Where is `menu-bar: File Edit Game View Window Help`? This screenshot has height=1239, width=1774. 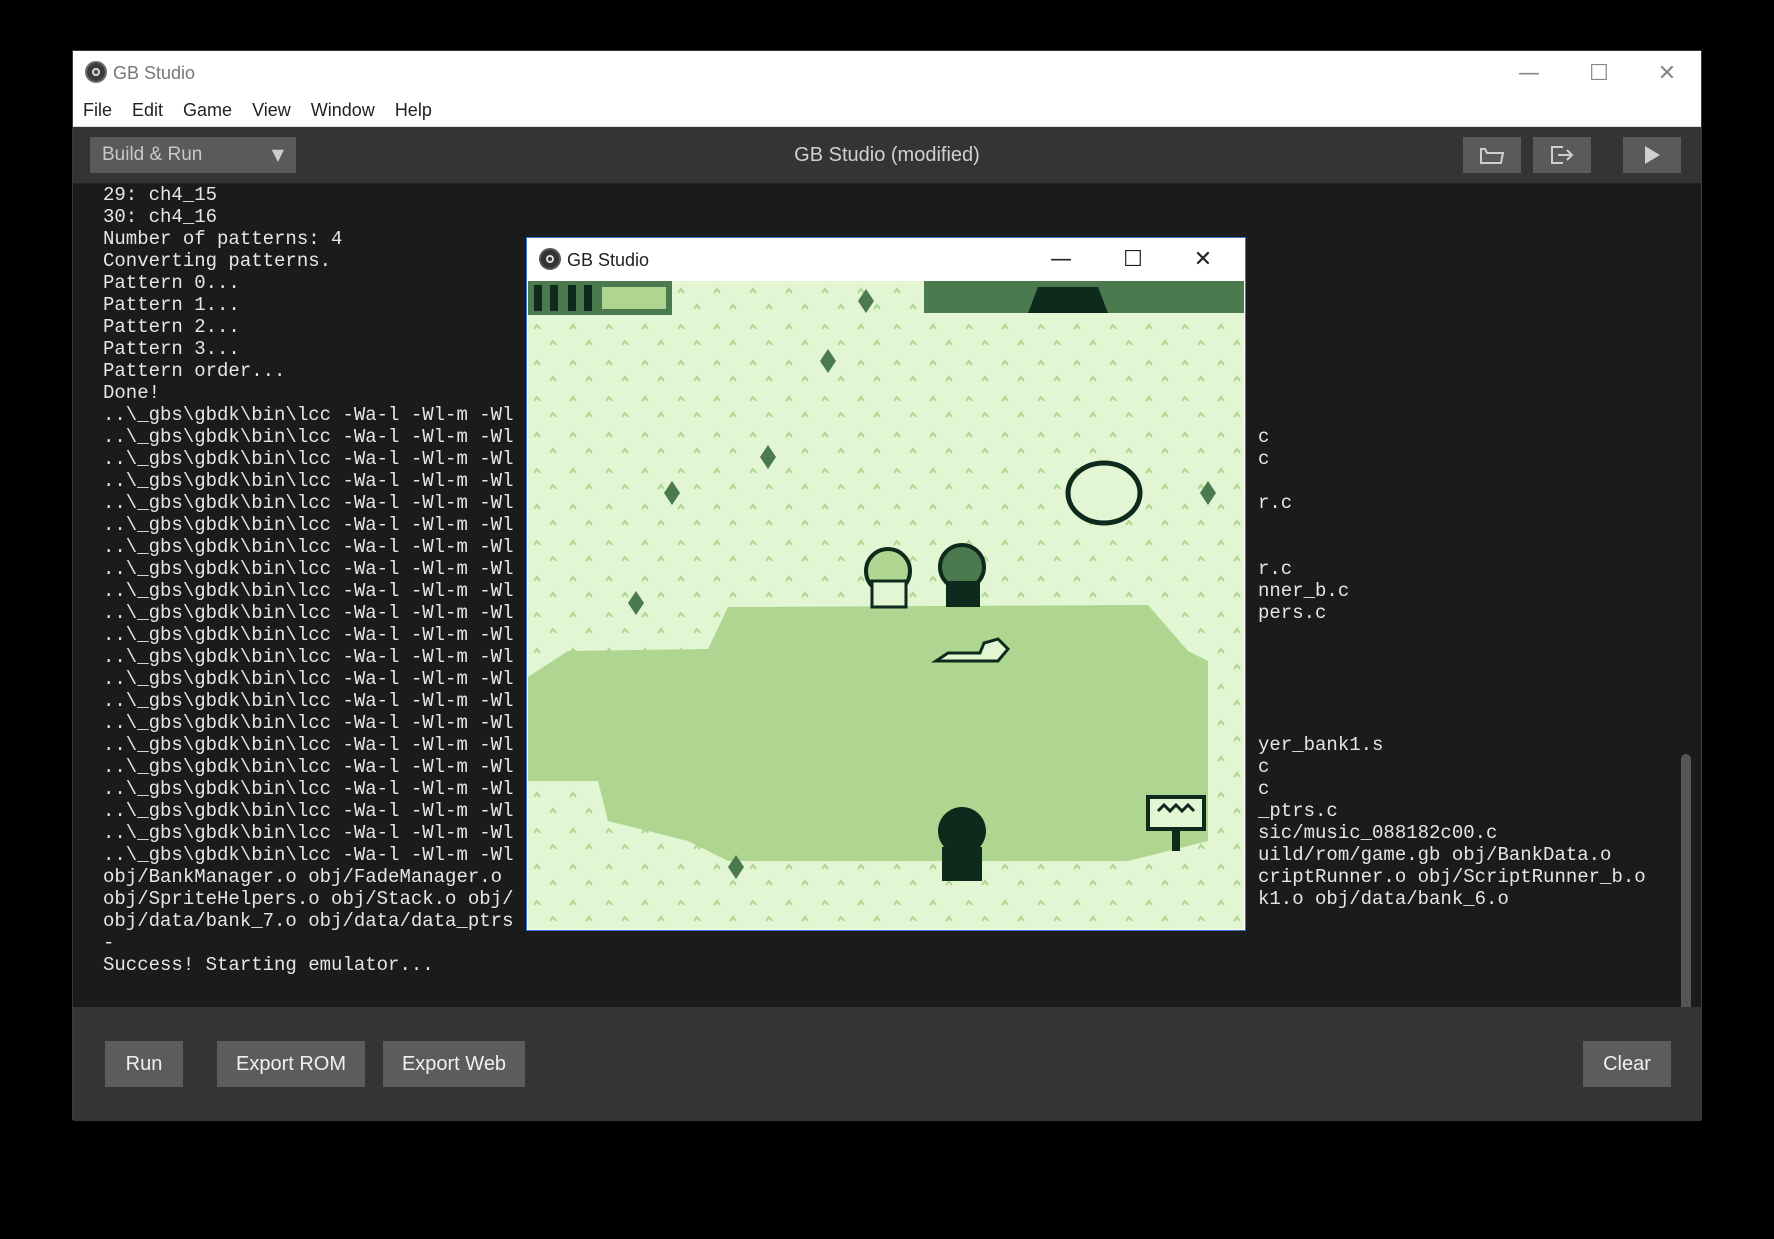 menu-bar: File Edit Game View Window Help is located at coordinates (887, 111).